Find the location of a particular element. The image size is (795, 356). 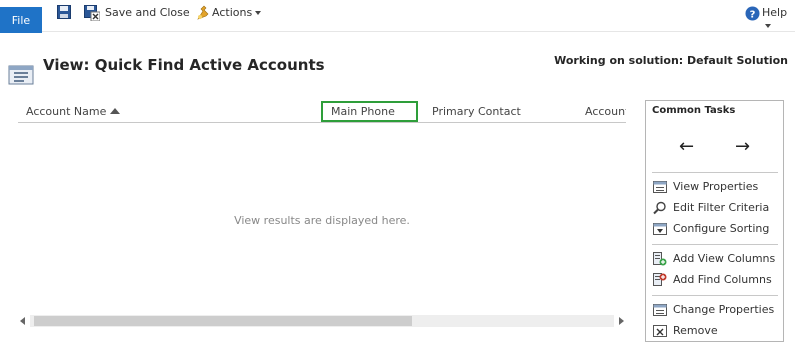

solution-label: Working on solution: Default Solution is located at coordinates (671, 60).